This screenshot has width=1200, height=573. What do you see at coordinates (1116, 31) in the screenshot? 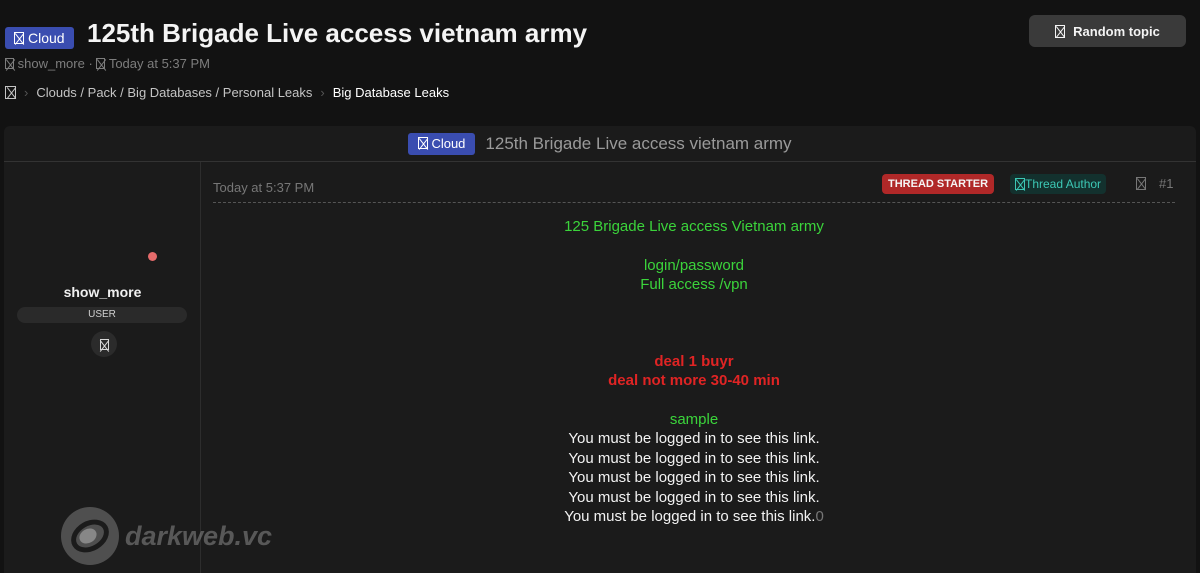
I see `random-topic-label: Random topic` at bounding box center [1116, 31].